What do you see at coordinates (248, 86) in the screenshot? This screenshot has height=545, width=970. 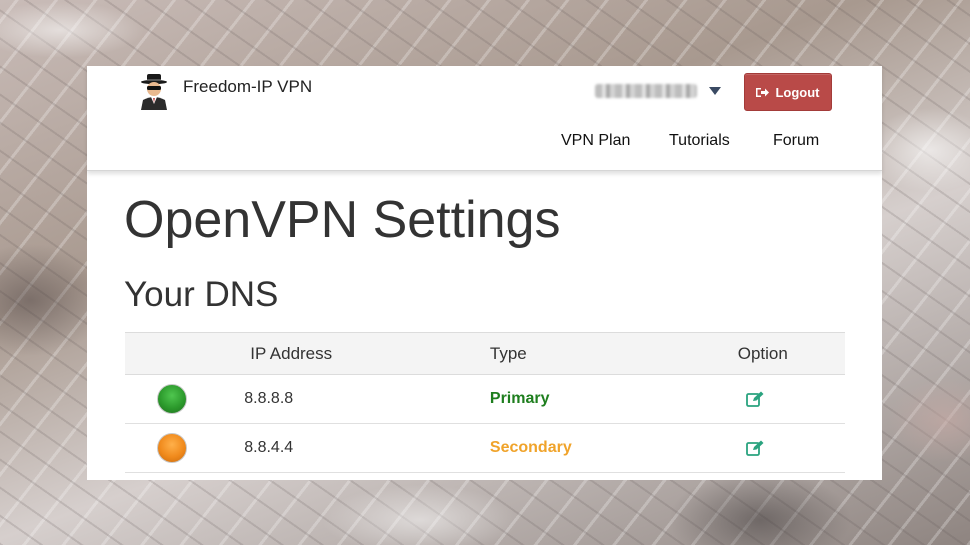 I see `brand-name: Freedom-IP VPN` at bounding box center [248, 86].